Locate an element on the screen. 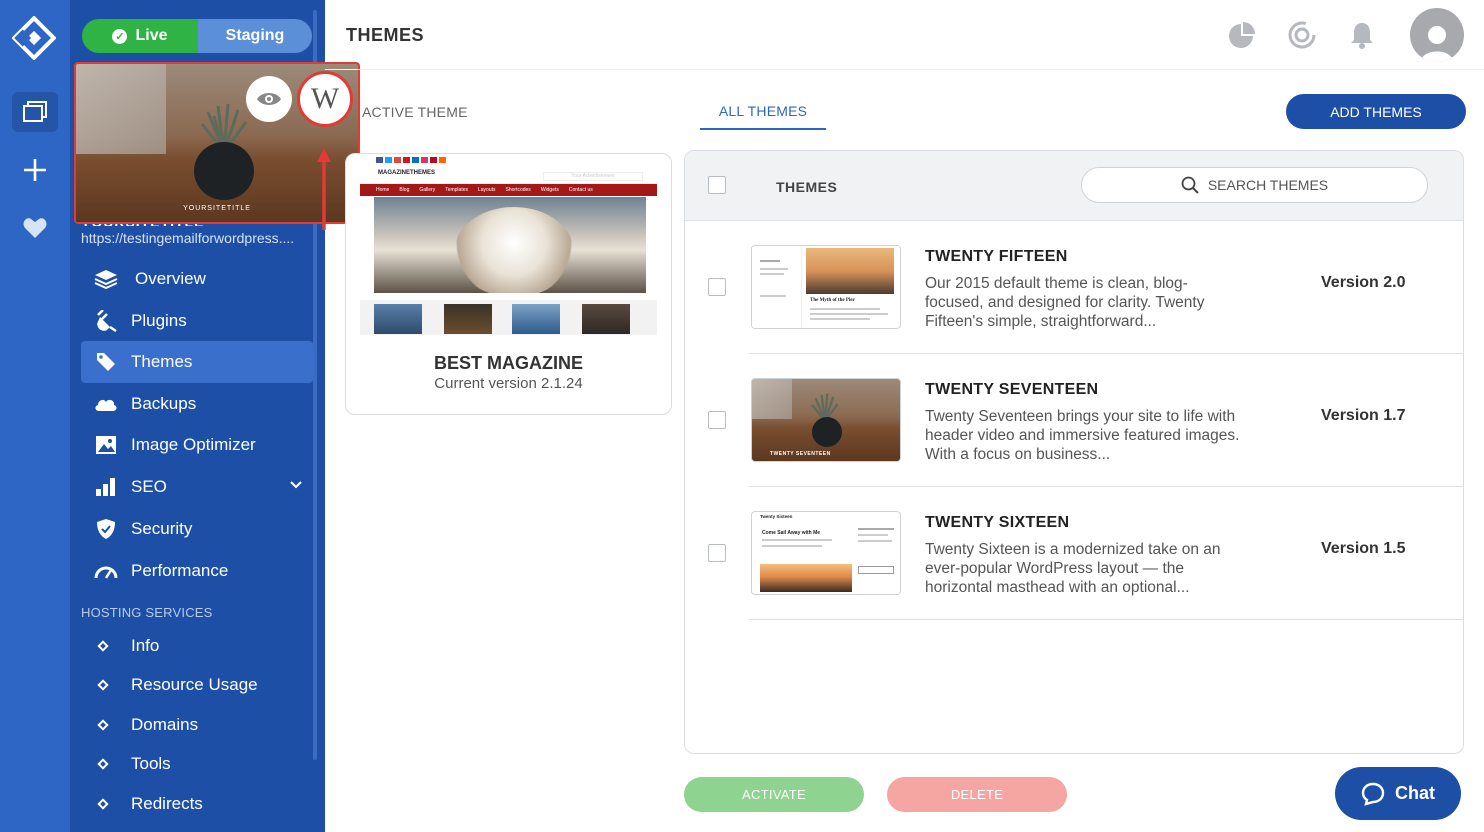  thumb-hero-image is located at coordinates (510, 245).